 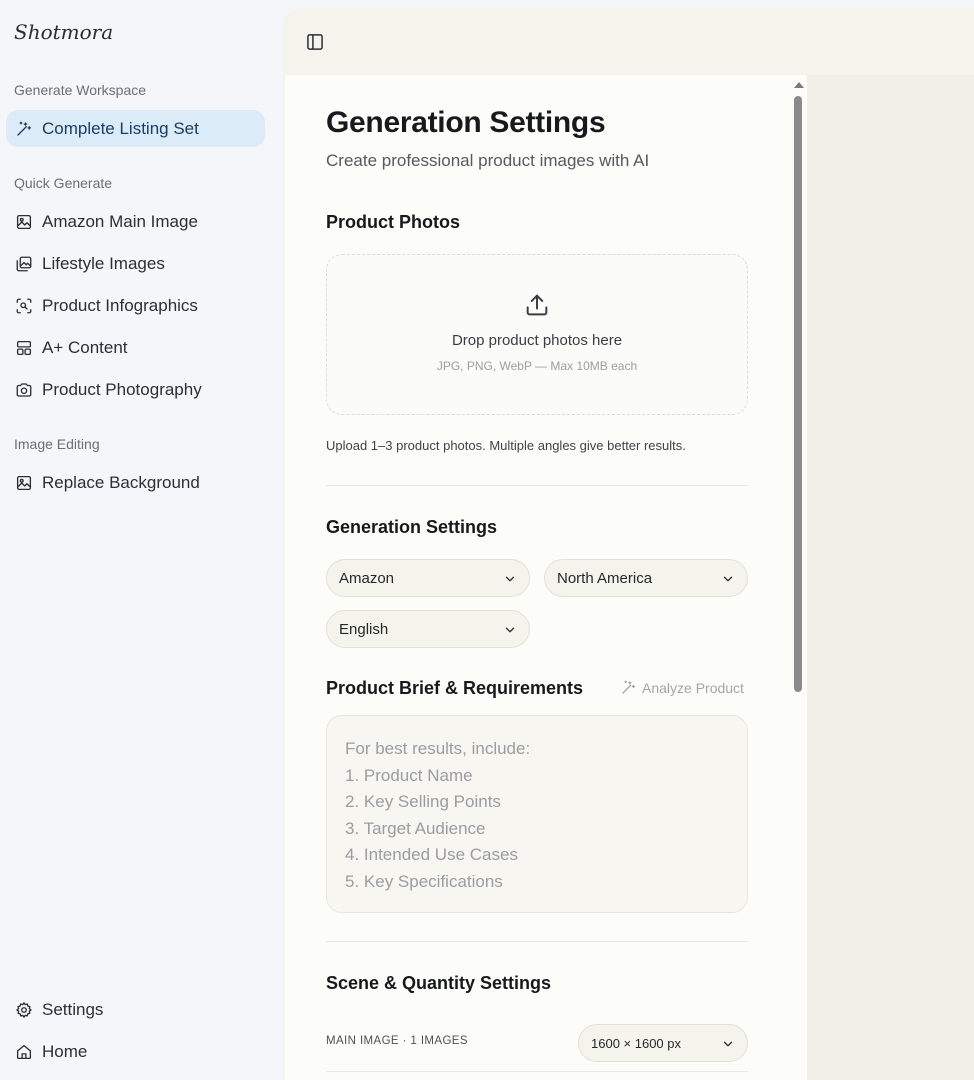 What do you see at coordinates (73, 1009) in the screenshot?
I see `sidebar-item-label: Settings` at bounding box center [73, 1009].